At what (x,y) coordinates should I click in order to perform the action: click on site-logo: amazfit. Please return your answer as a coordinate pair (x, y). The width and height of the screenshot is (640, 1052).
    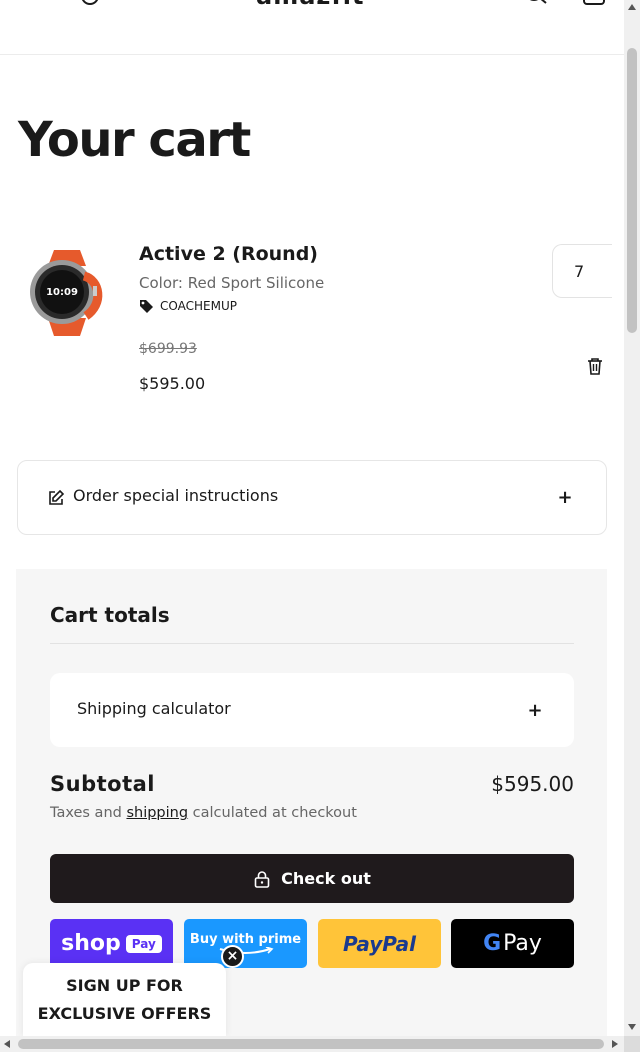
    Looking at the image, I should click on (310, 5).